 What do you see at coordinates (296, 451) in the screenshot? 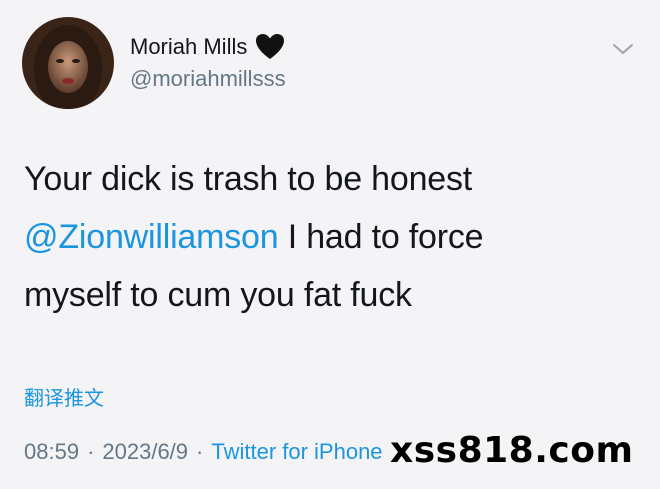
I see `tweet-source-link: Twitter for iPhone` at bounding box center [296, 451].